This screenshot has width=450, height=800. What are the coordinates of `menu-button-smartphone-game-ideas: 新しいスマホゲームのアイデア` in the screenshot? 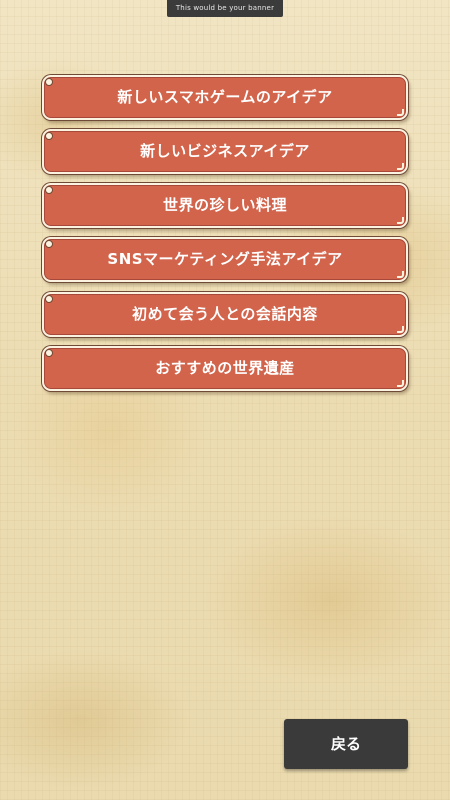 It's located at (225, 97).